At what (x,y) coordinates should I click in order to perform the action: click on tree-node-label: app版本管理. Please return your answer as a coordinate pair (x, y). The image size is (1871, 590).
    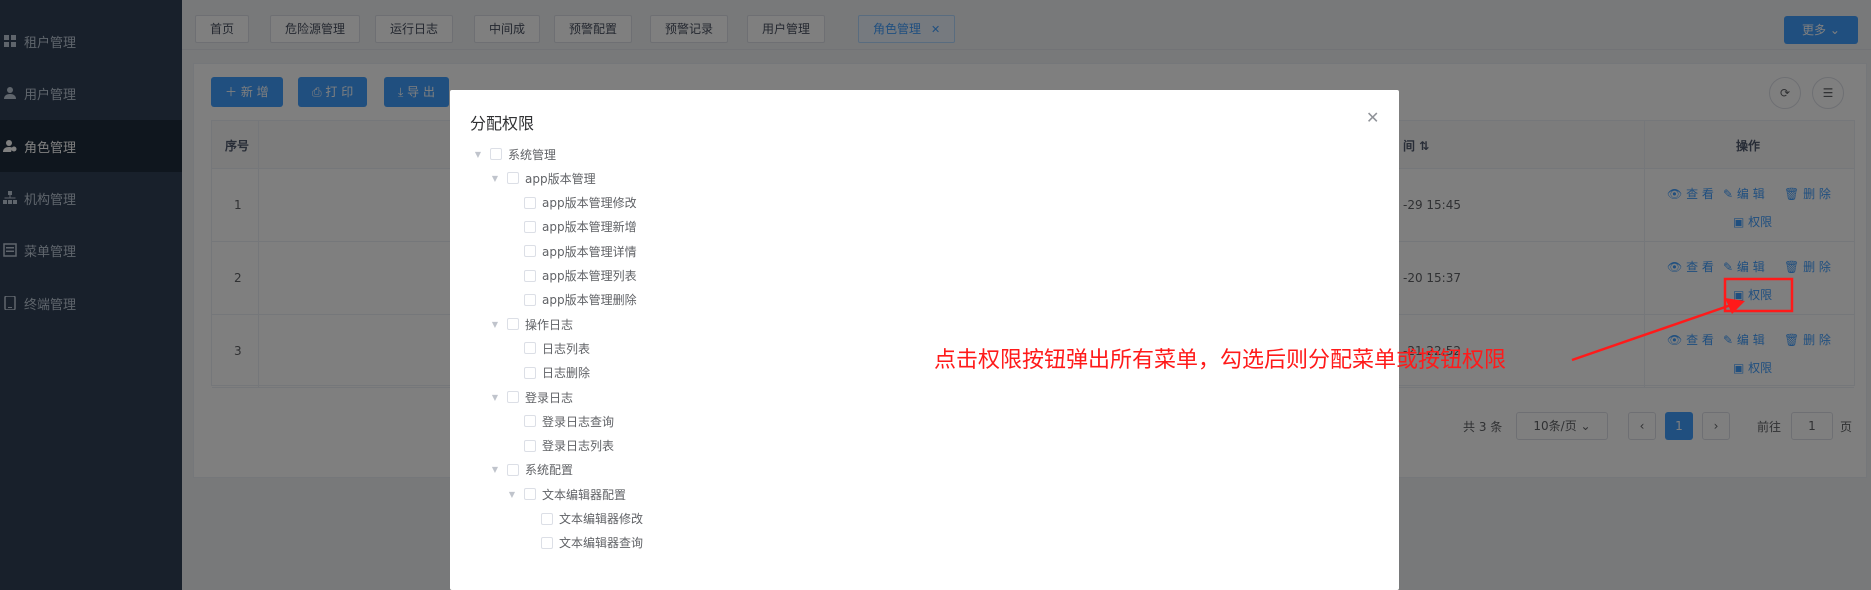
    Looking at the image, I should click on (560, 178).